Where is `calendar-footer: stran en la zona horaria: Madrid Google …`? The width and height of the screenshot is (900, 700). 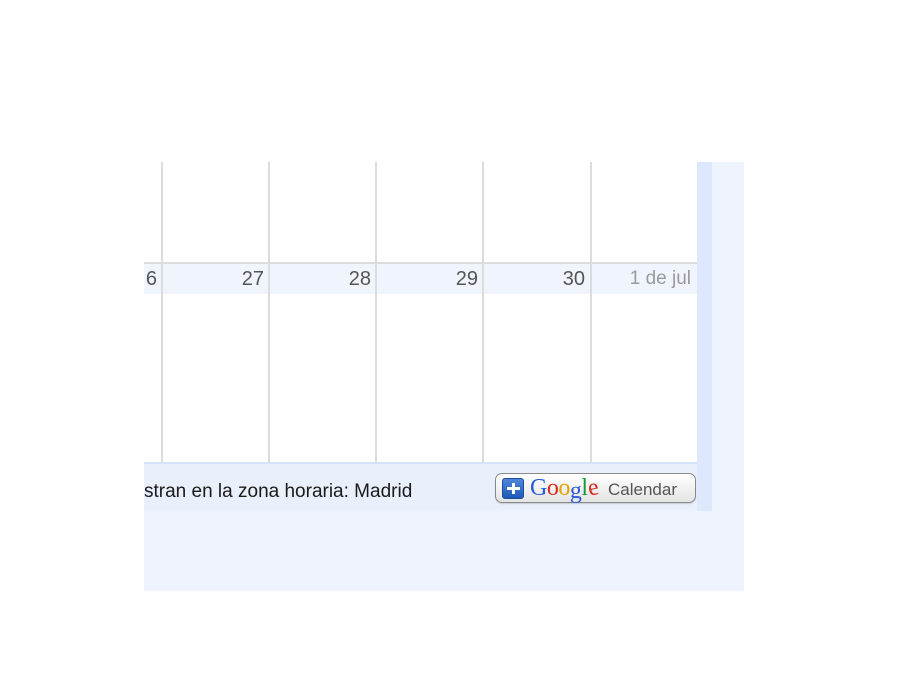 calendar-footer: stran en la zona horaria: Madrid Google … is located at coordinates (420, 487).